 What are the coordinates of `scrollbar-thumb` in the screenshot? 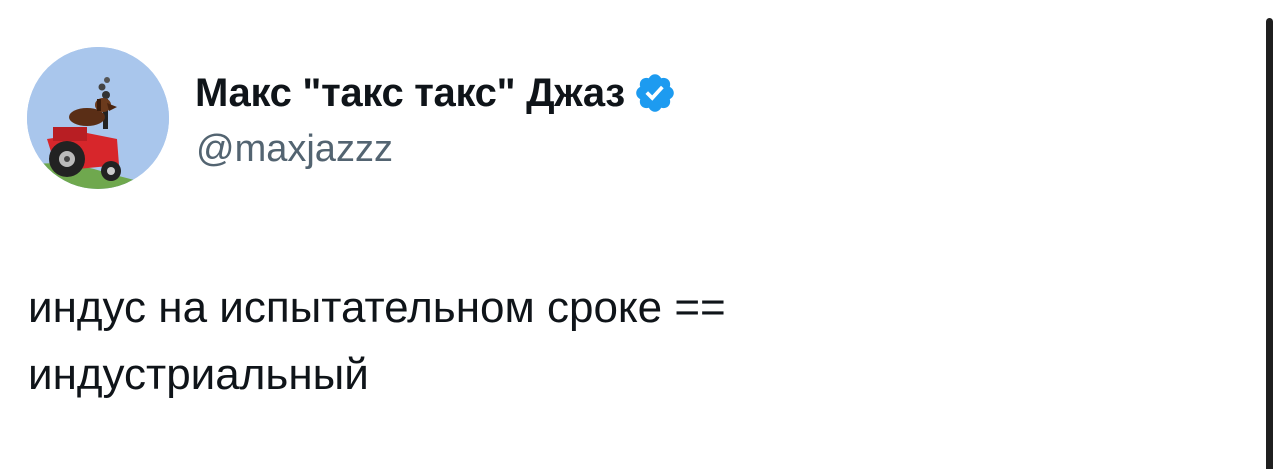 It's located at (1269, 243).